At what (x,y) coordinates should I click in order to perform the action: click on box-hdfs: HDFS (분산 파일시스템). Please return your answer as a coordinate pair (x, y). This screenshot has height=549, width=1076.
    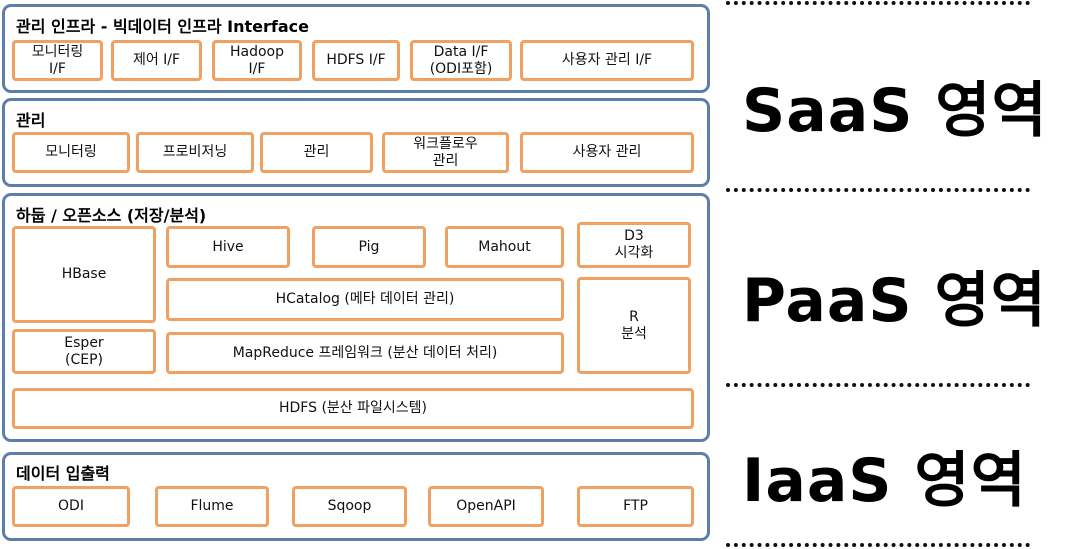
    Looking at the image, I should click on (353, 408).